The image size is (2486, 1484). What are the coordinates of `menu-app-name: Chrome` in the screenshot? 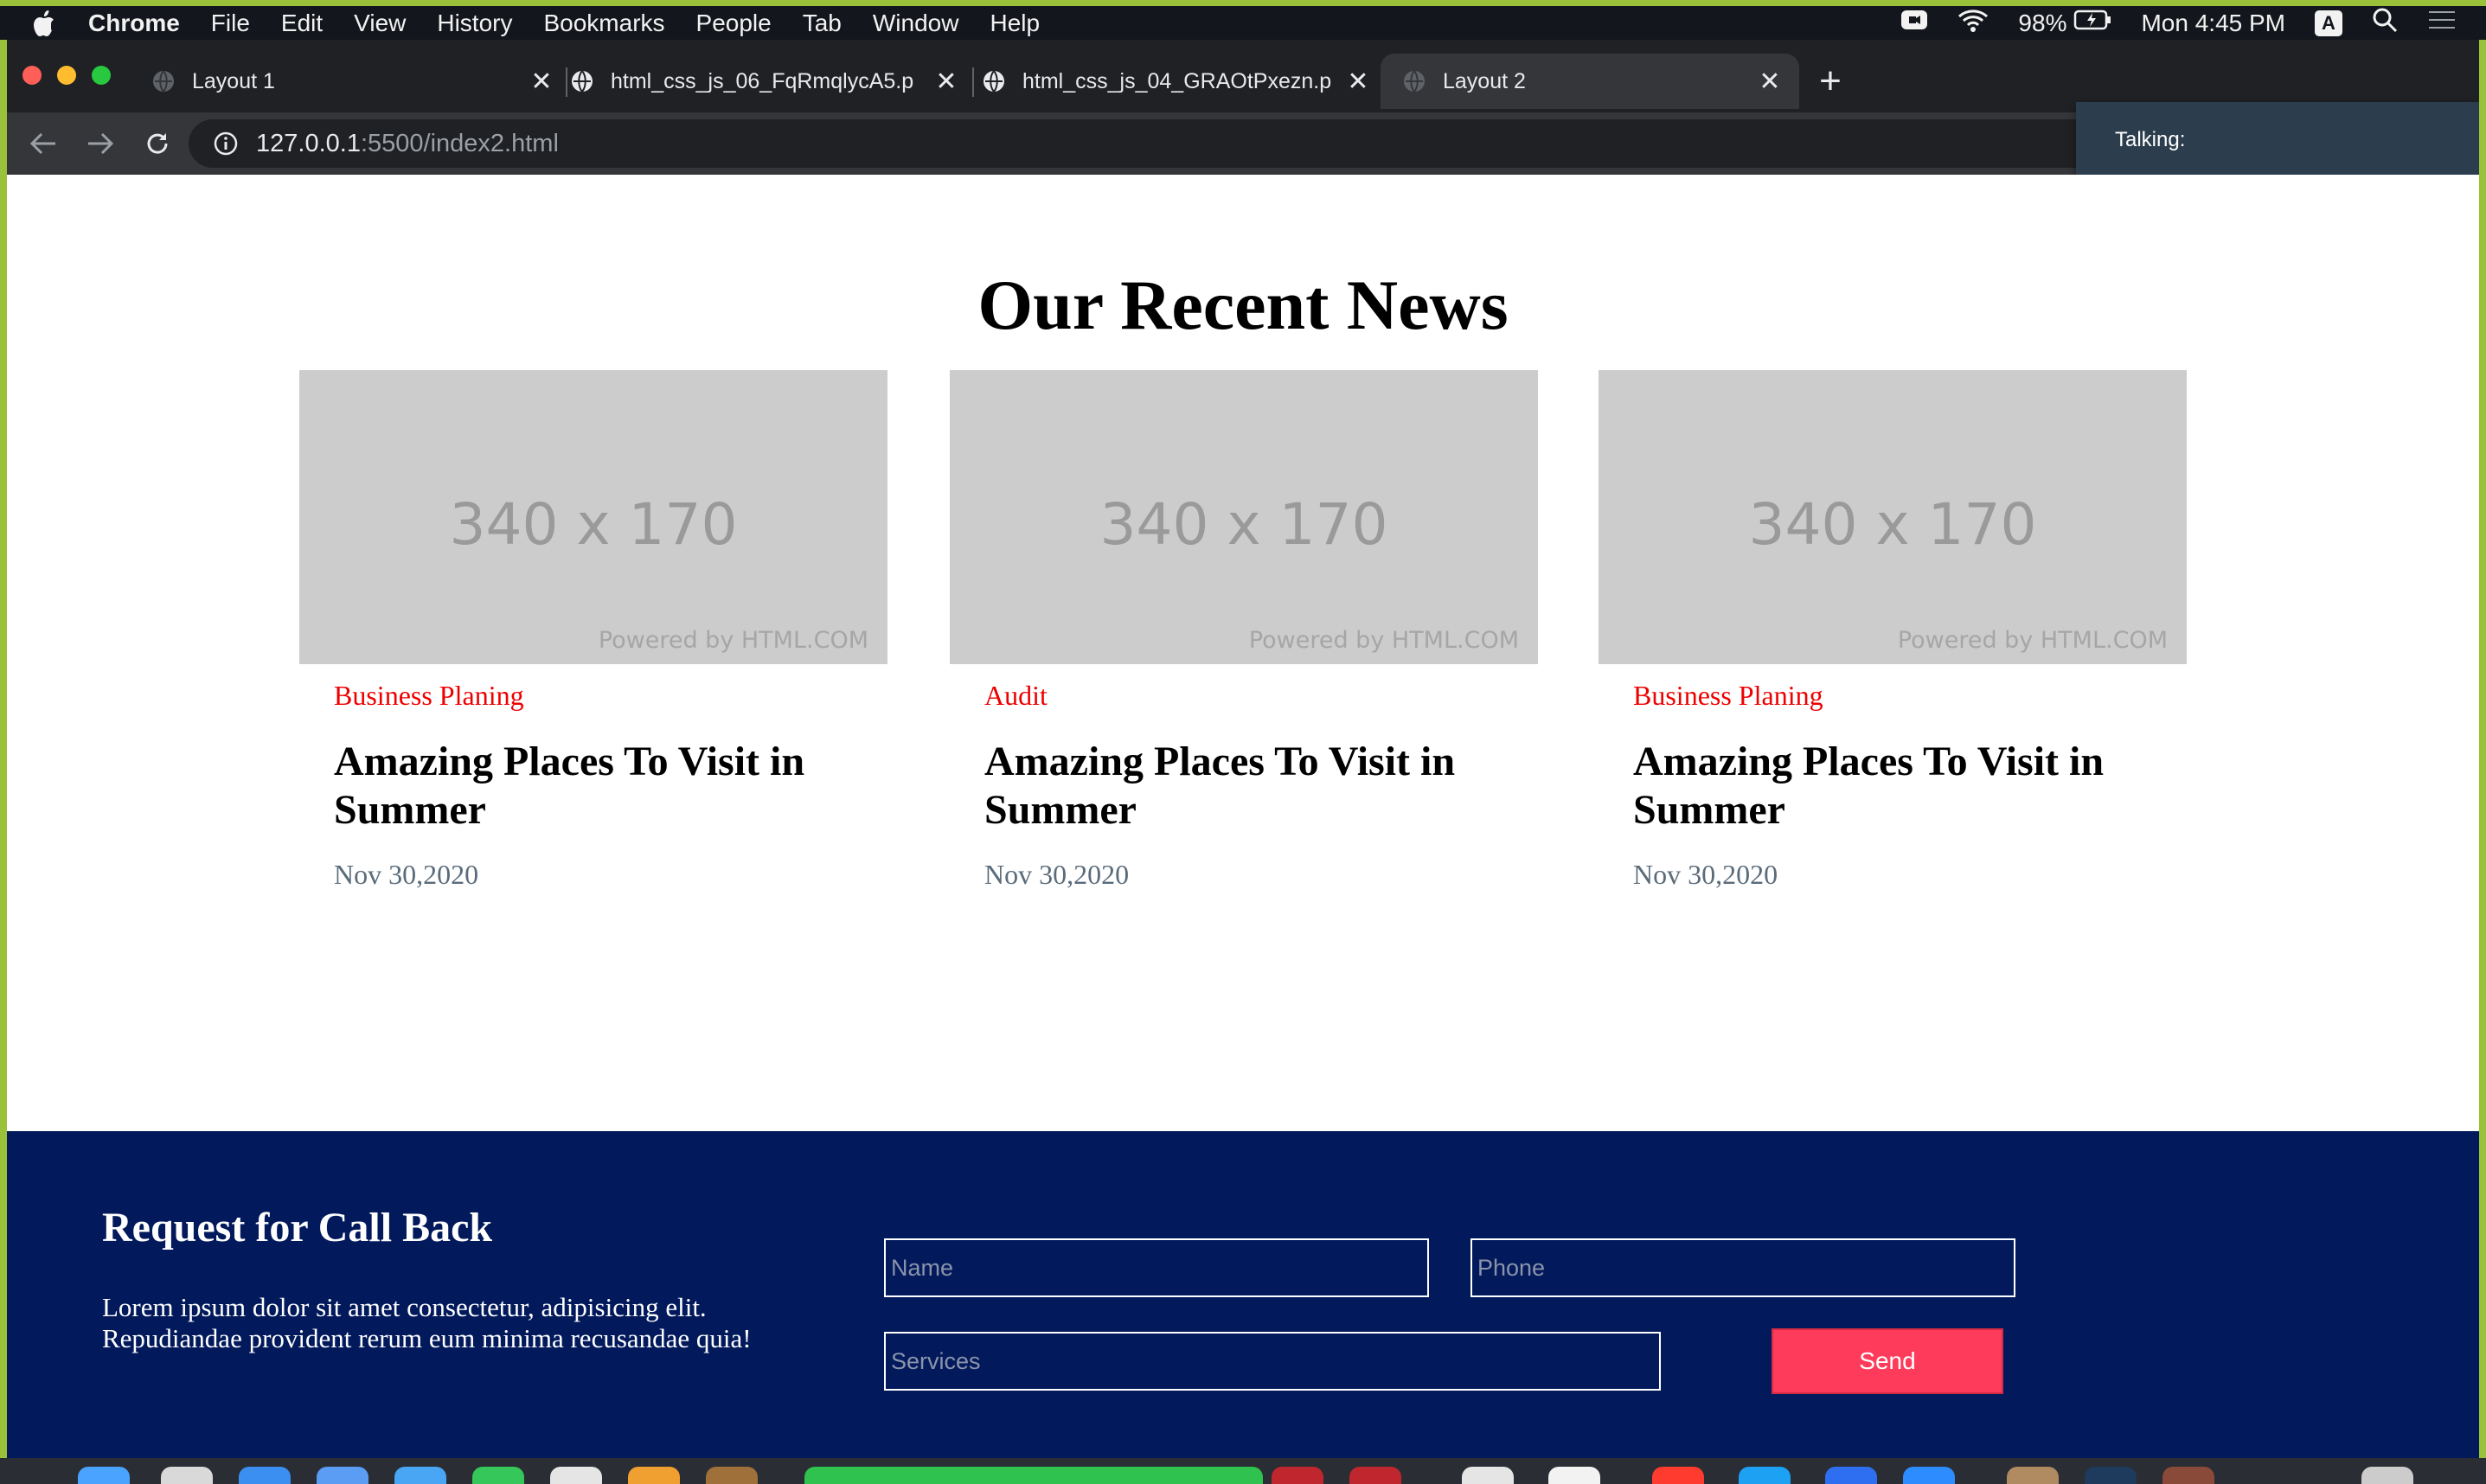 It's located at (134, 23).